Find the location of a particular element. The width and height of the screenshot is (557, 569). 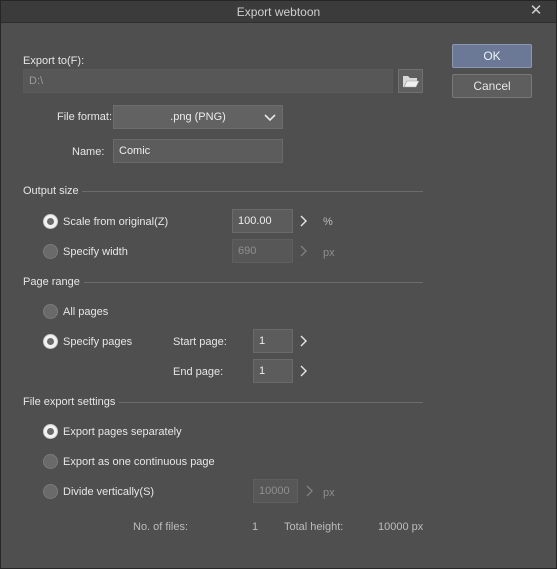

file-format-value: .png (PNG) is located at coordinates (198, 117).